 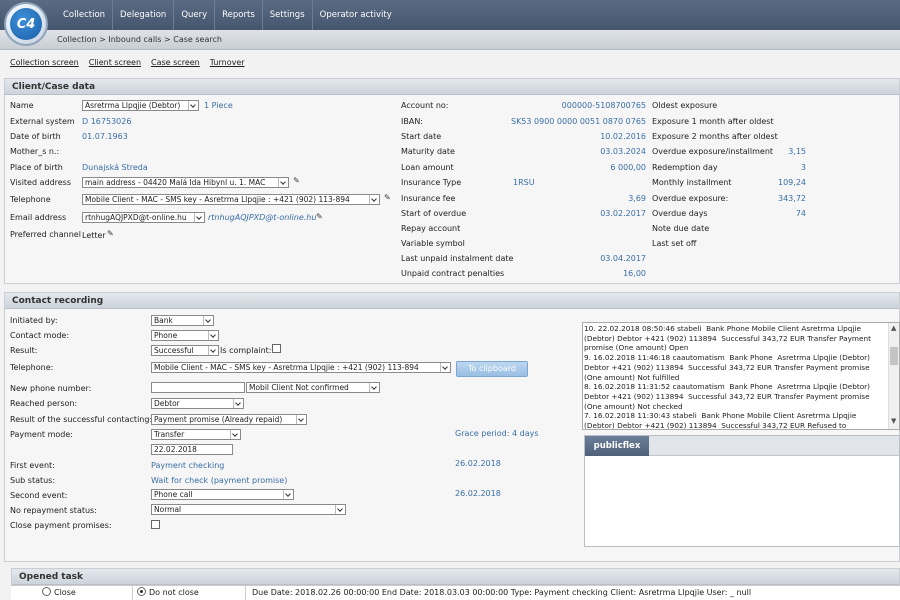 What do you see at coordinates (136, 217) in the screenshot?
I see `email-value: rtnhugAQJPXD@t-online.hu` at bounding box center [136, 217].